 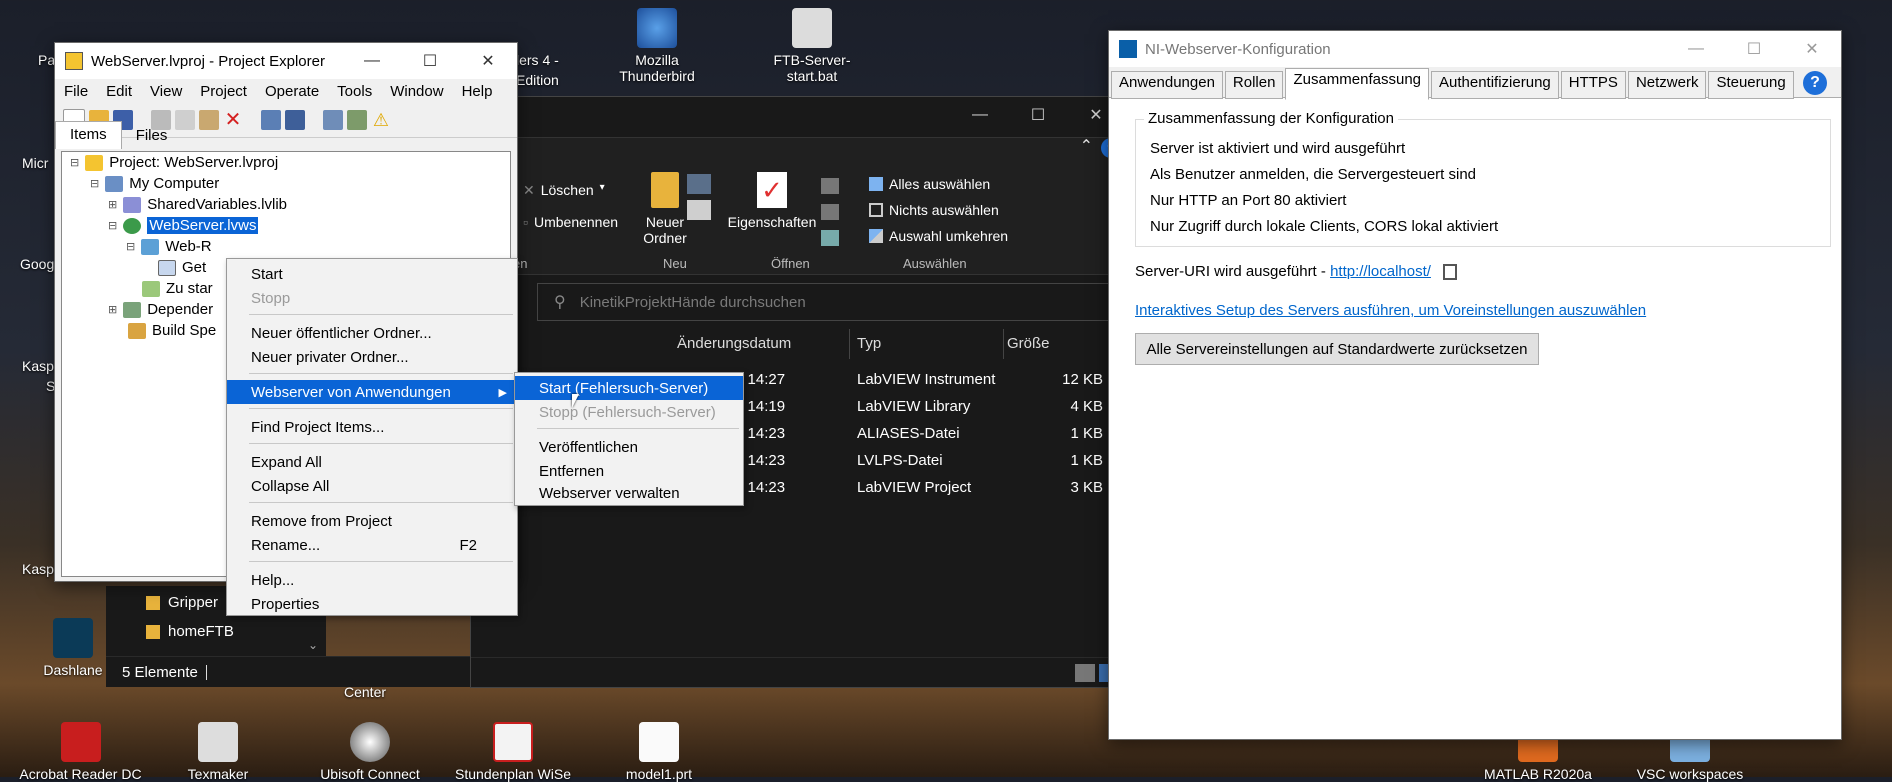 What do you see at coordinates (1449, 271) in the screenshot?
I see `copy-icon` at bounding box center [1449, 271].